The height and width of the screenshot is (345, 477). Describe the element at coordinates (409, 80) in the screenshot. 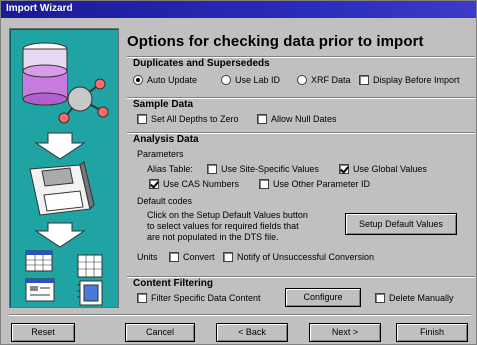

I see `display-before-import-checkbox: Display Before Import` at that location.